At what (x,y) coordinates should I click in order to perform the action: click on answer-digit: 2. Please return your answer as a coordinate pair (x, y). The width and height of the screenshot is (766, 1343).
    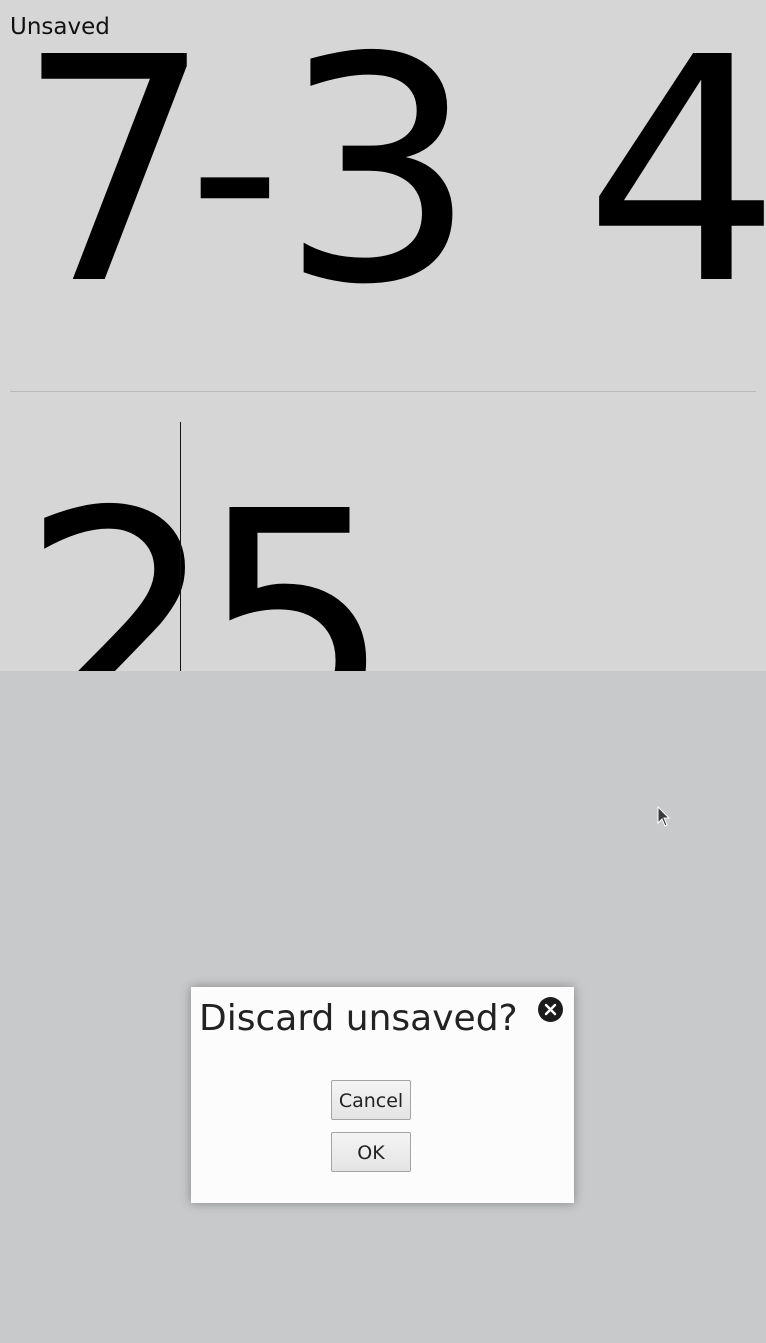
    Looking at the image, I should click on (119, 559).